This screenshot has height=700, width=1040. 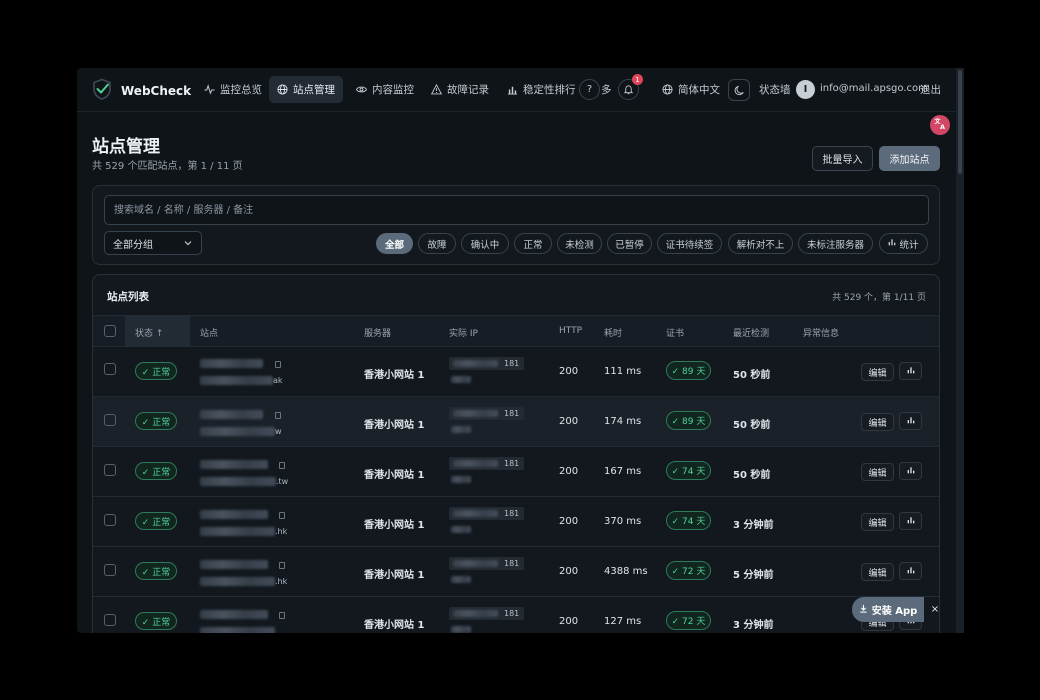 I want to click on translate-button: 文A, so click(x=940, y=125).